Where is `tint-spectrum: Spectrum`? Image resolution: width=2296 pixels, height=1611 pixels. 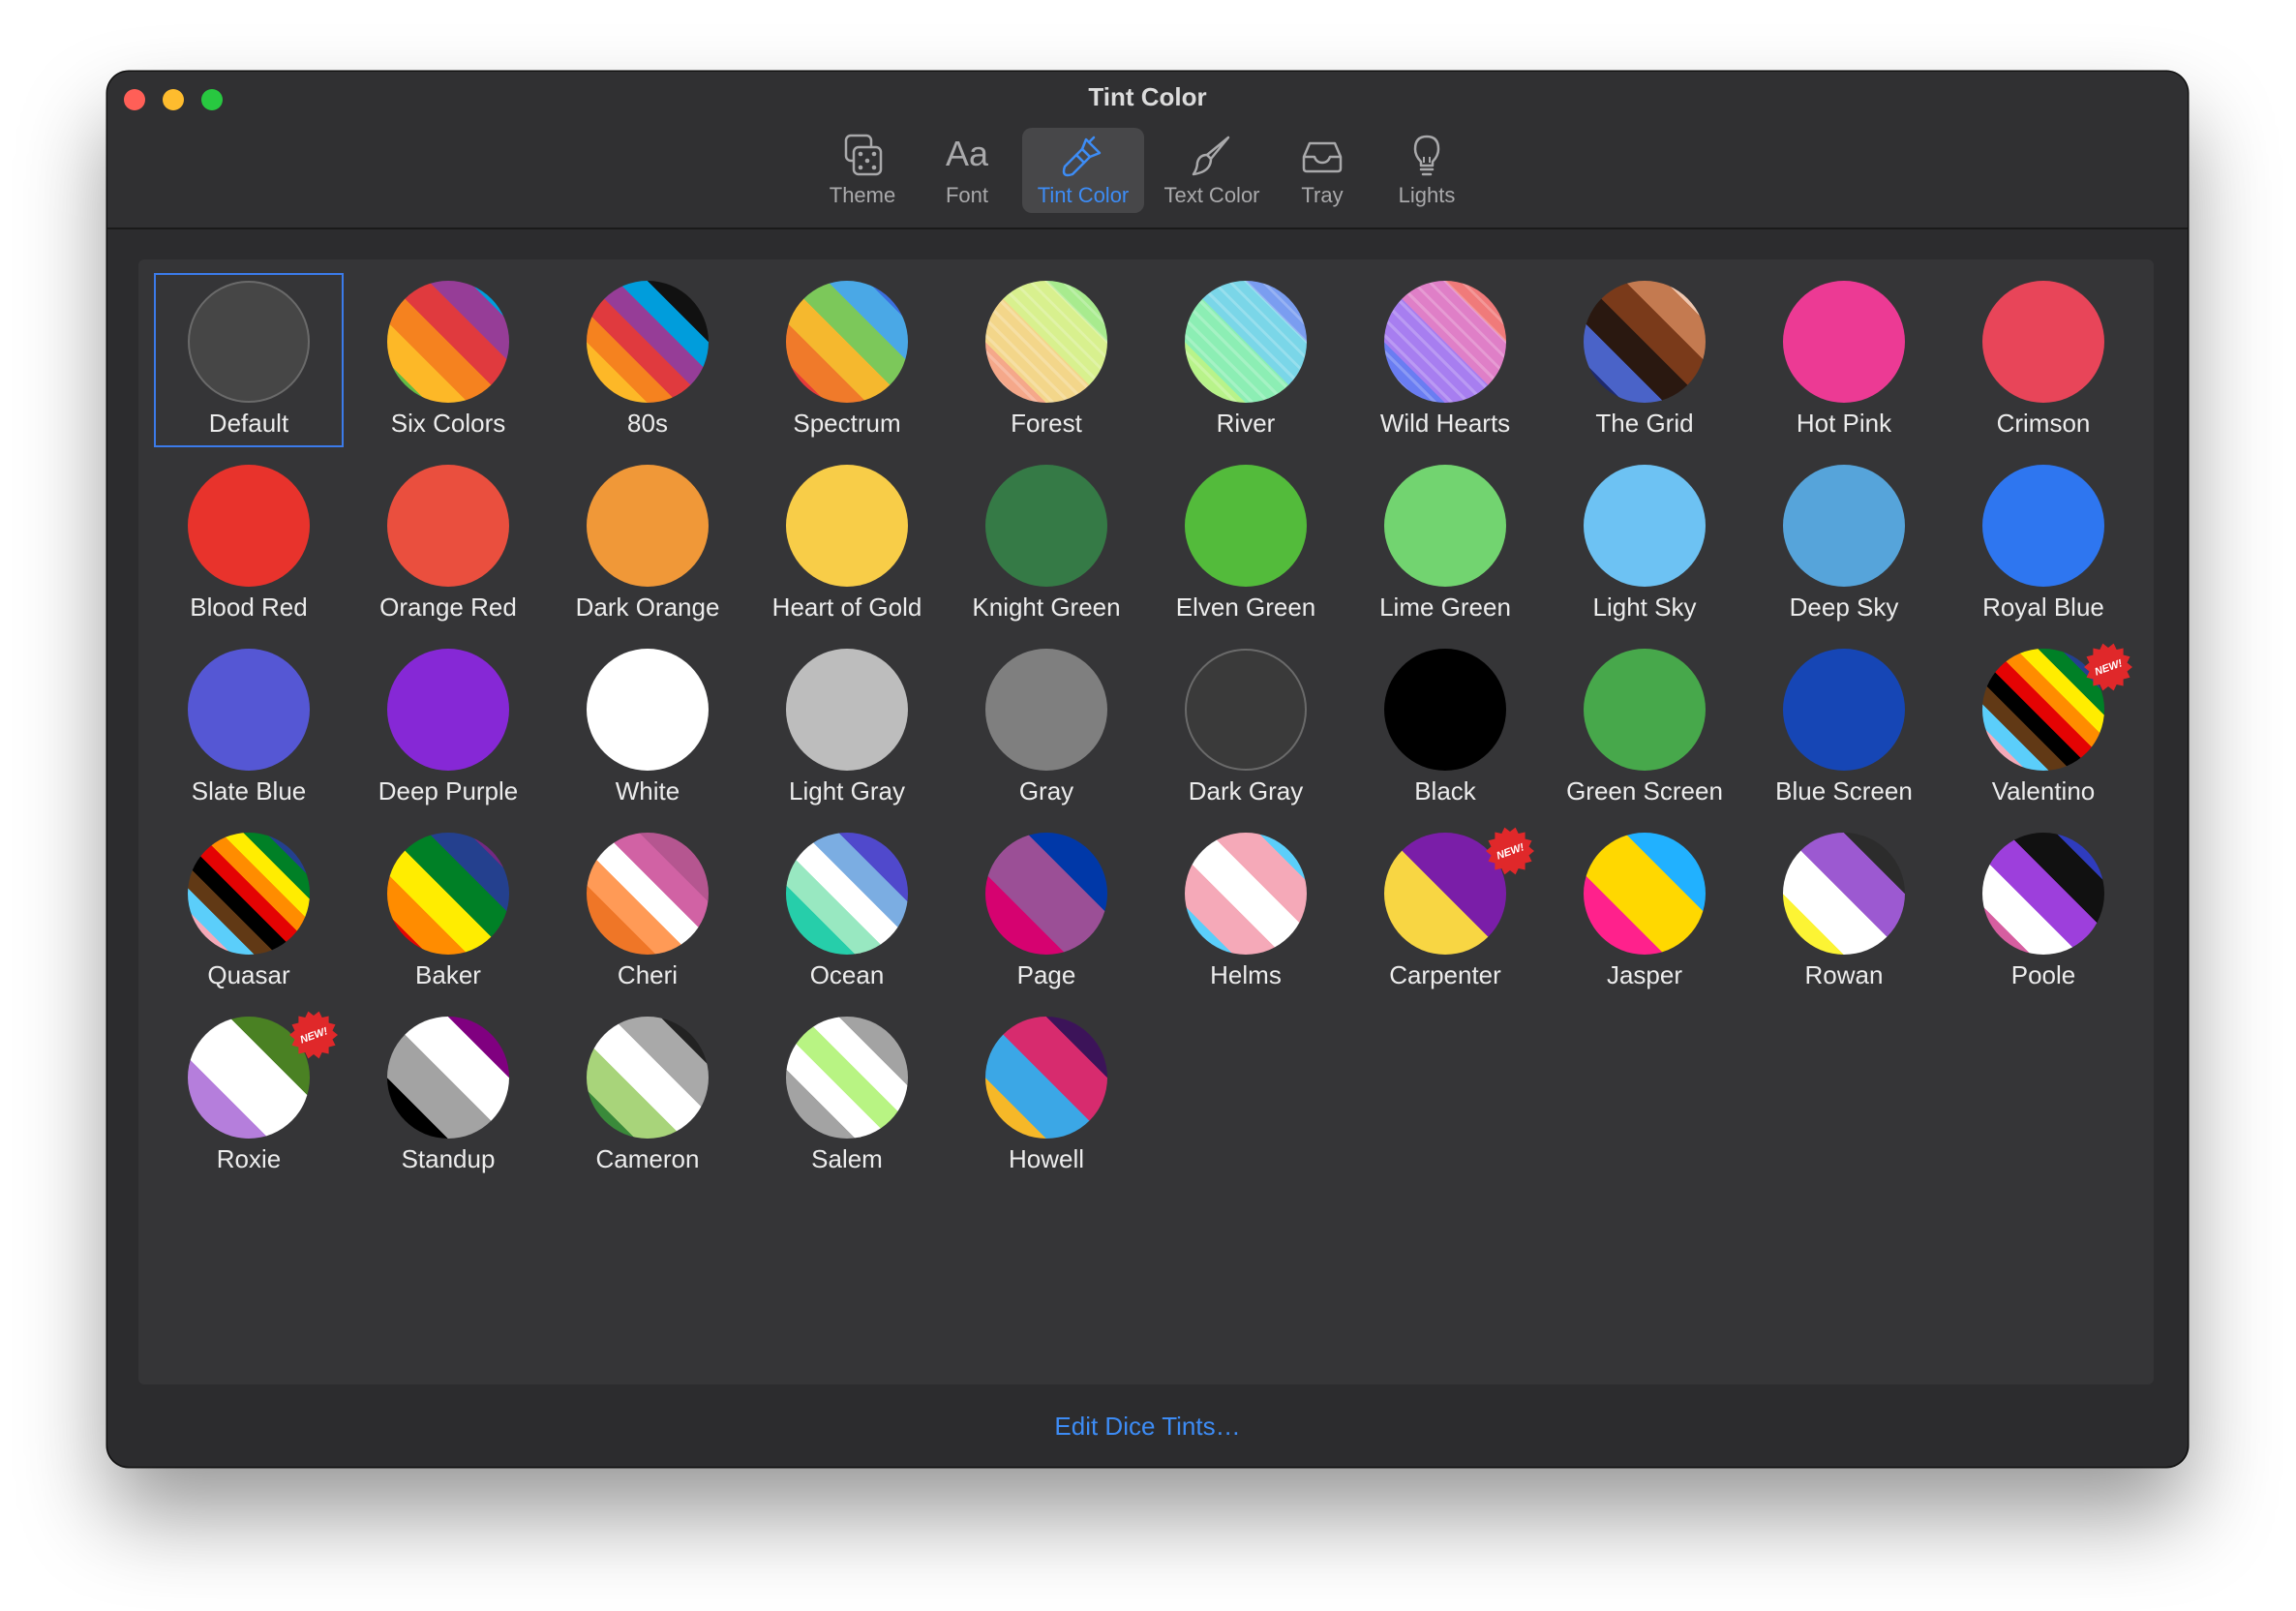 tint-spectrum: Spectrum is located at coordinates (847, 360).